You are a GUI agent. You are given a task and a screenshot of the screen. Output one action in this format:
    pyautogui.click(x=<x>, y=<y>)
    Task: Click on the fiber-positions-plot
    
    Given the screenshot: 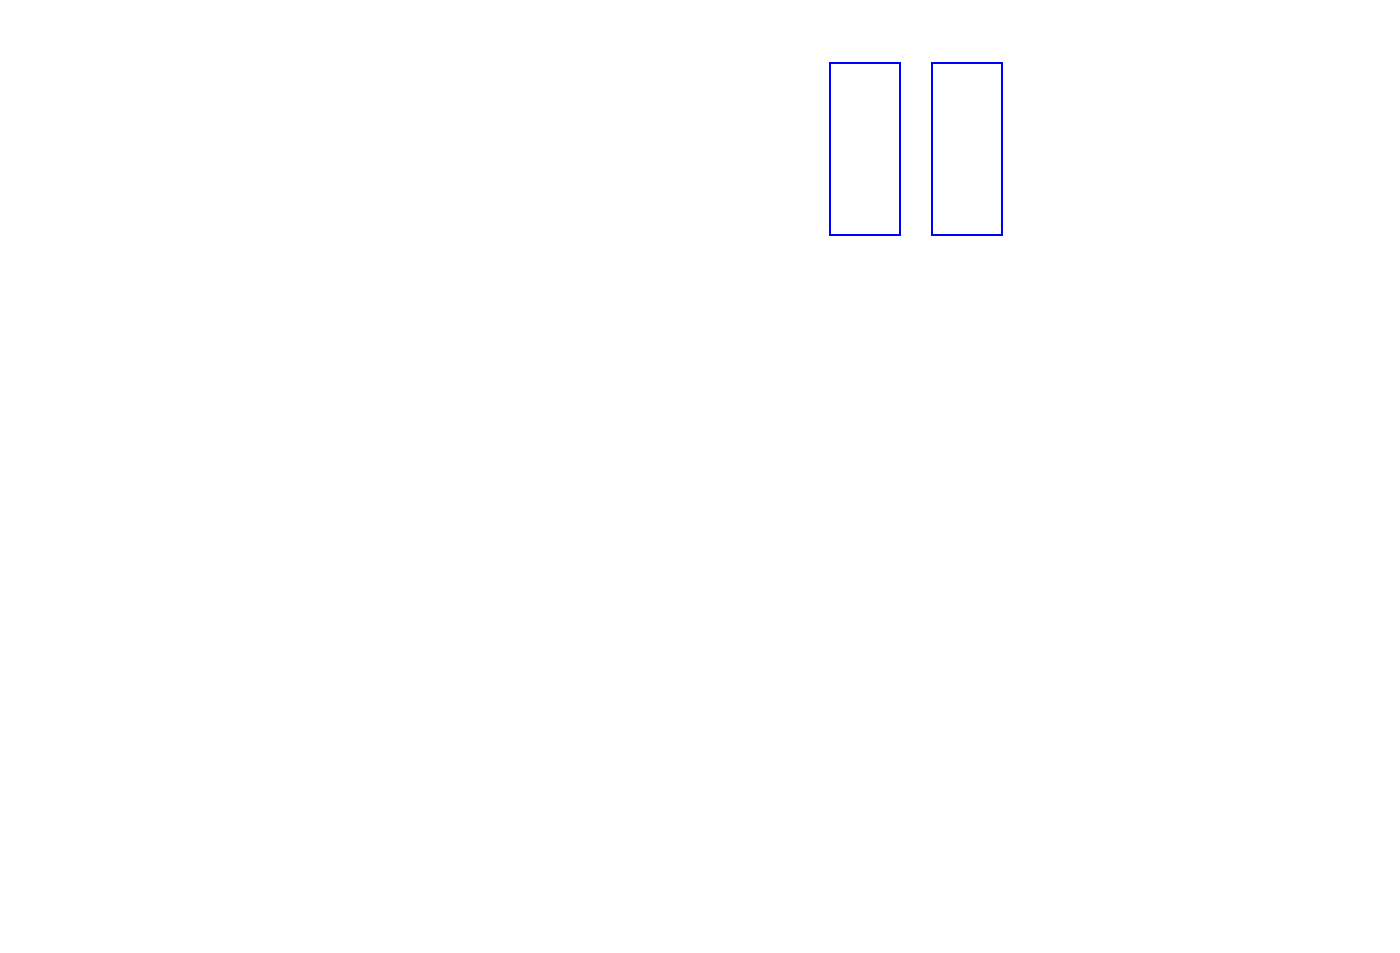 What is the action you would take?
    pyautogui.click(x=141, y=614)
    